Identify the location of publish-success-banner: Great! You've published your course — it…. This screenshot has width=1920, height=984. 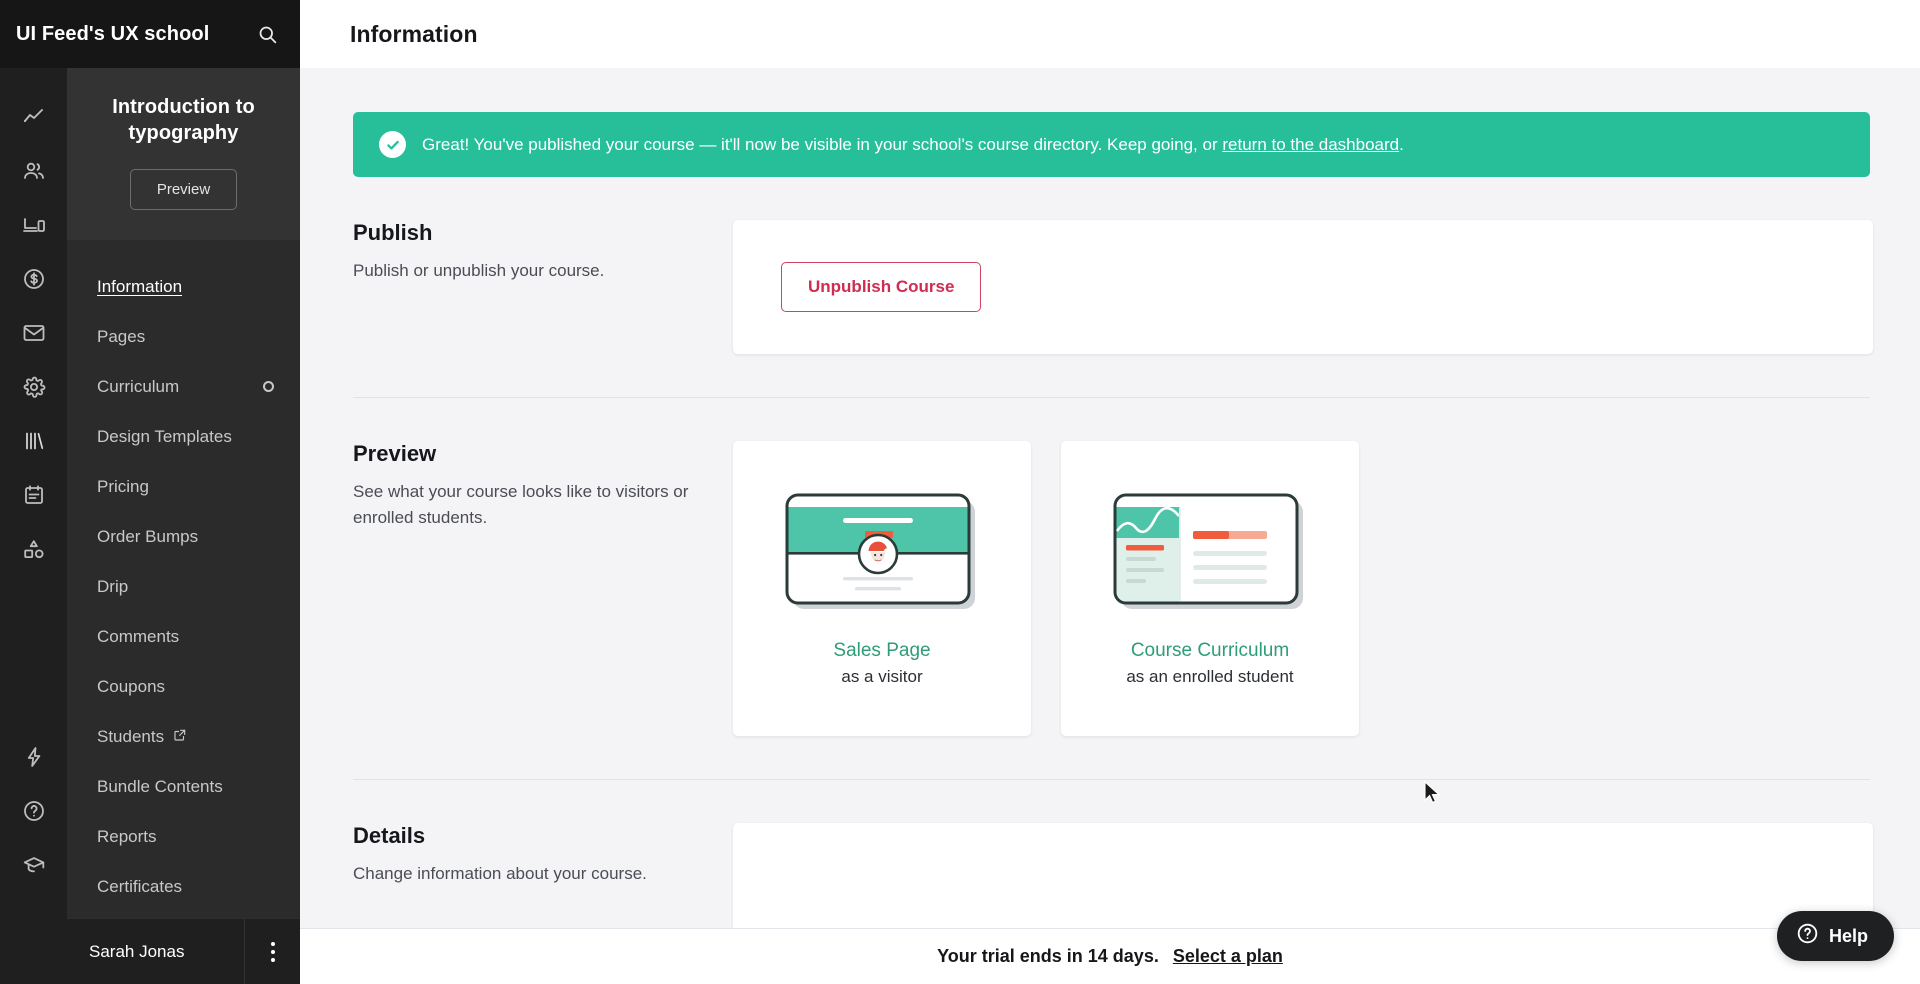
(1111, 144).